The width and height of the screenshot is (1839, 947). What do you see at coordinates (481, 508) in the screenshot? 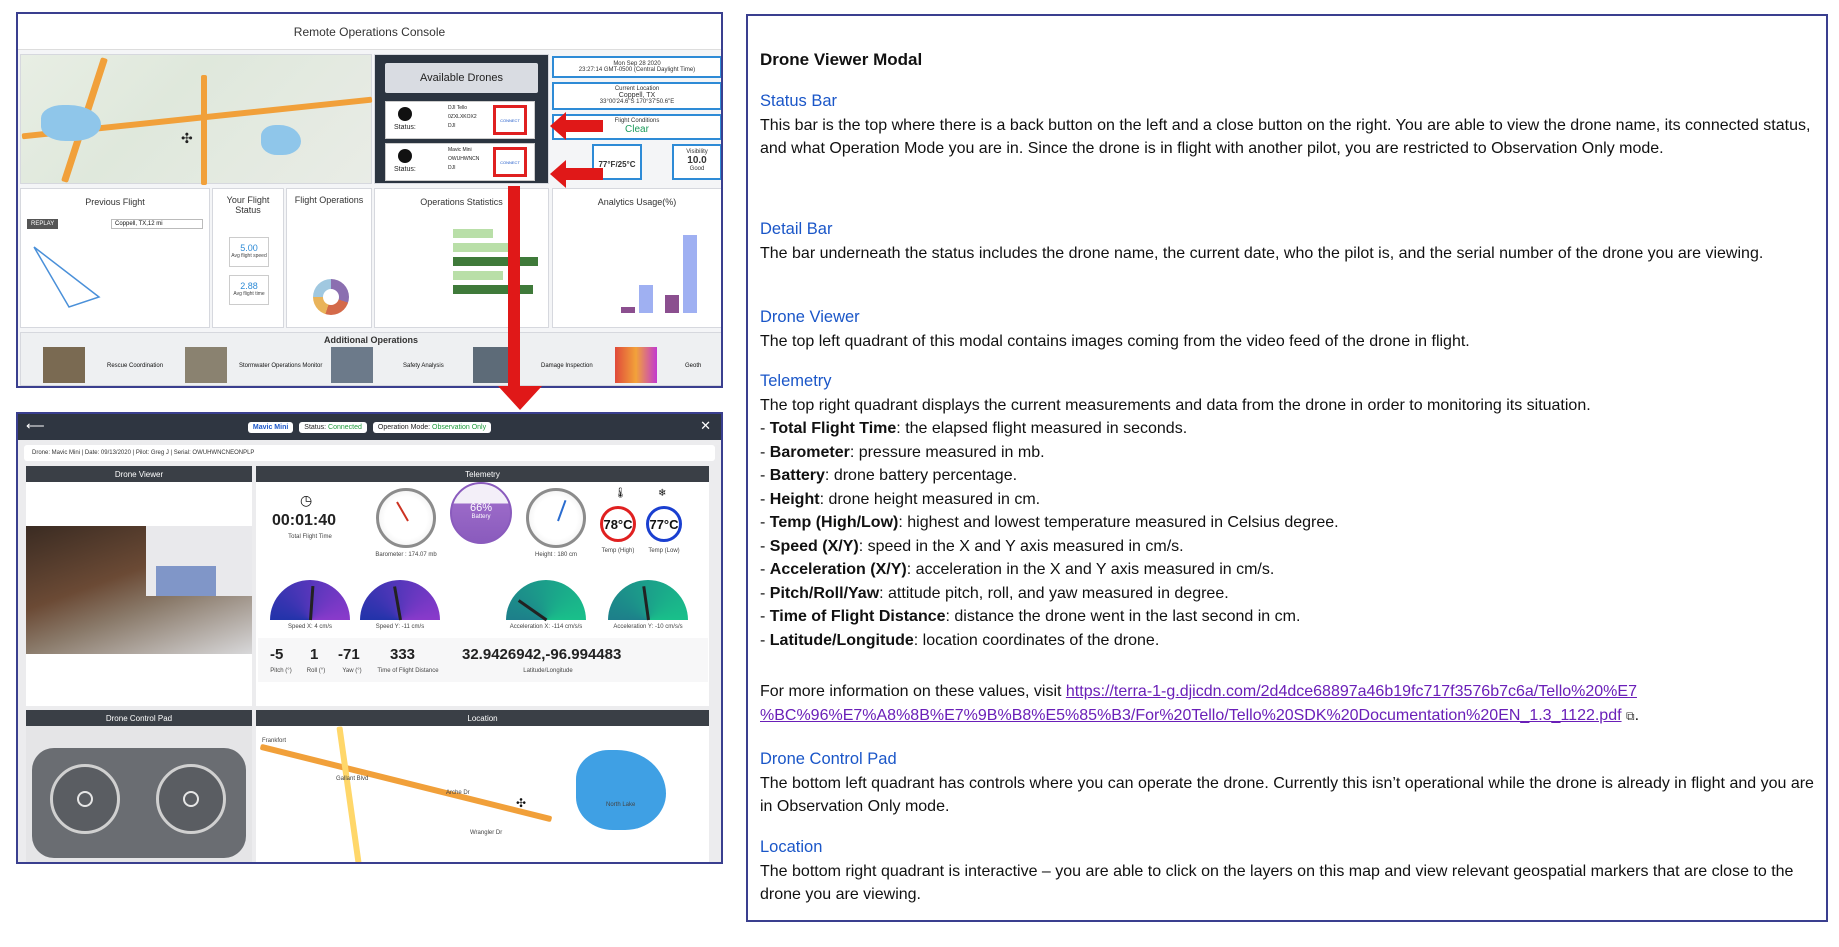
I see `battery-value: 66%` at bounding box center [481, 508].